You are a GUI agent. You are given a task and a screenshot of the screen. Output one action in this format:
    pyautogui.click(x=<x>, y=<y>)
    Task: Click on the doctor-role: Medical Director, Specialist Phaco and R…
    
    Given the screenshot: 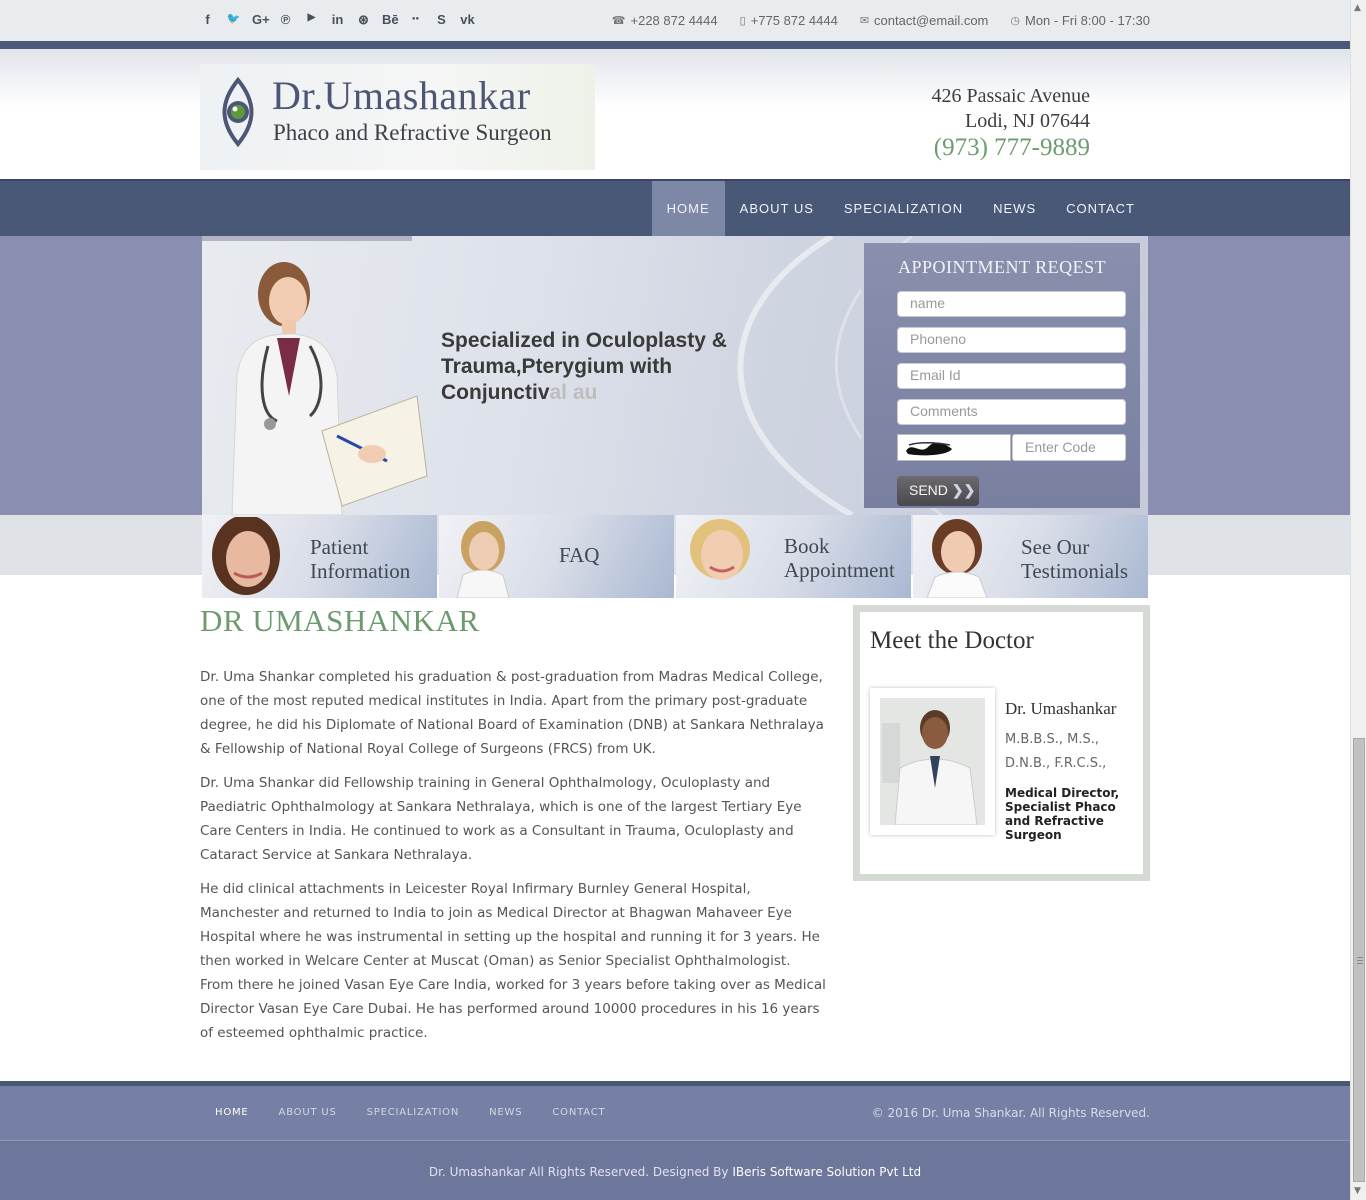 What is the action you would take?
    pyautogui.click(x=1062, y=814)
    